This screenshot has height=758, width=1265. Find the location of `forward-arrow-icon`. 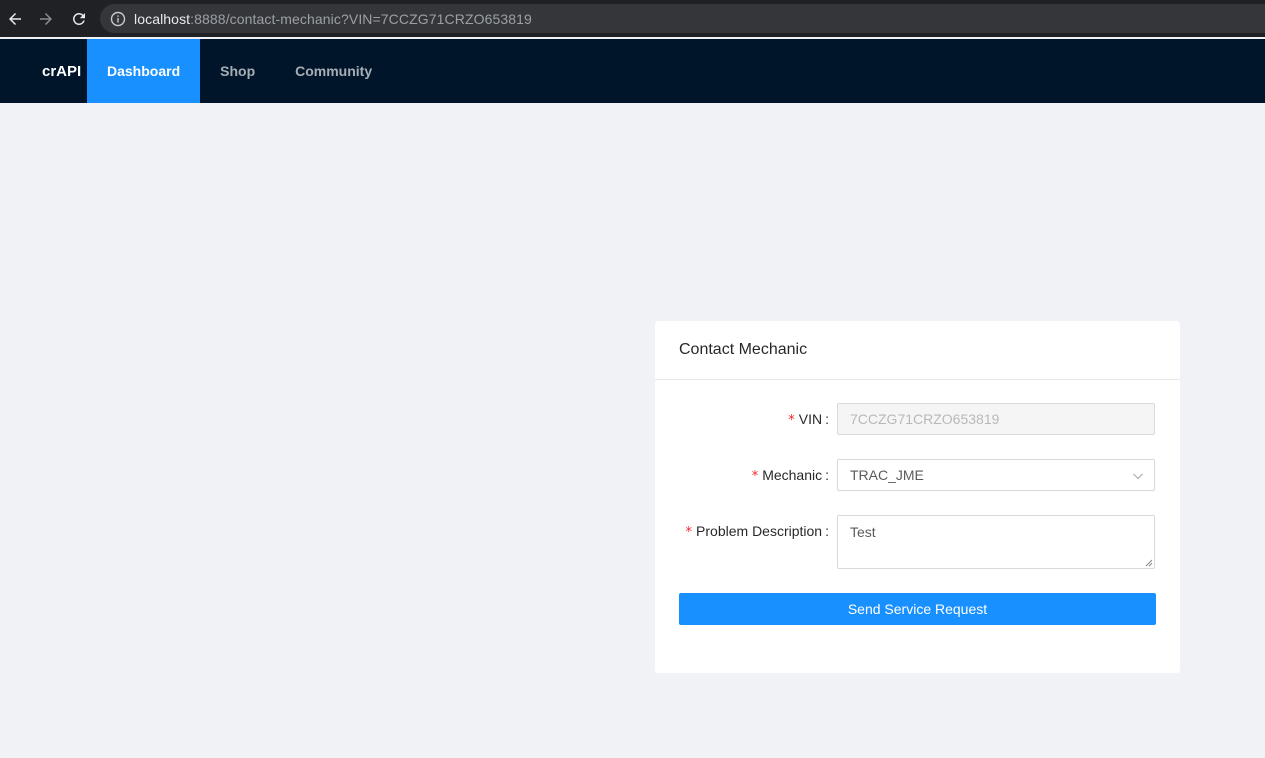

forward-arrow-icon is located at coordinates (46, 19).